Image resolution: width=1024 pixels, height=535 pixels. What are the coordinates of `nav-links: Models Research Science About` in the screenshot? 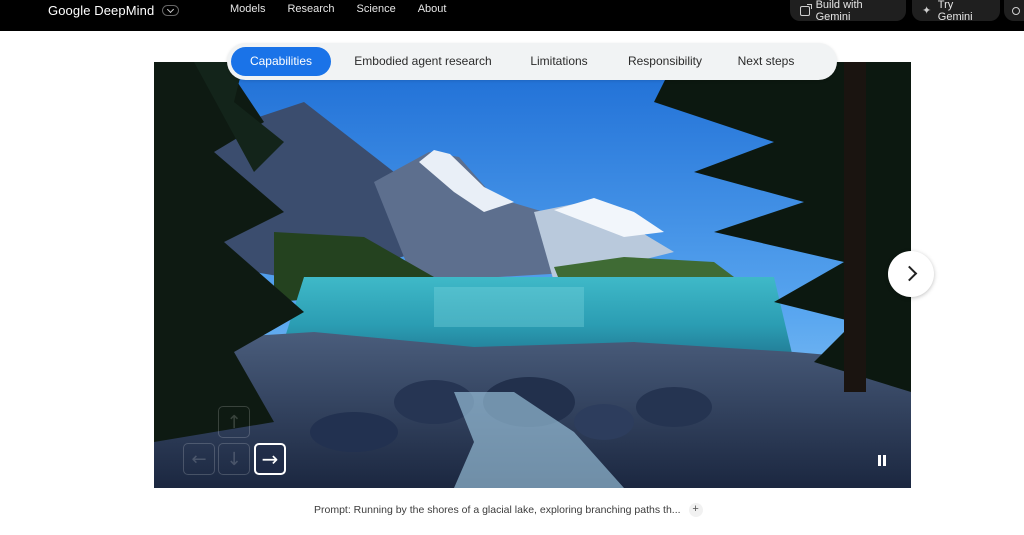 It's located at (349, 9).